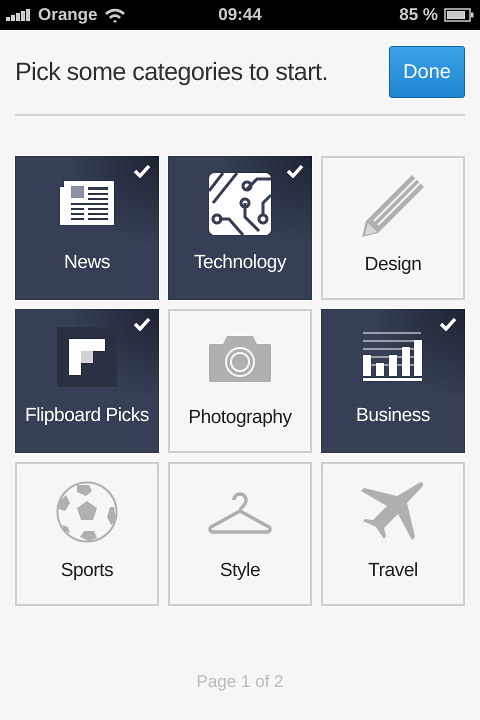 The height and width of the screenshot is (720, 480). What do you see at coordinates (240, 418) in the screenshot?
I see `category-label: Photography` at bounding box center [240, 418].